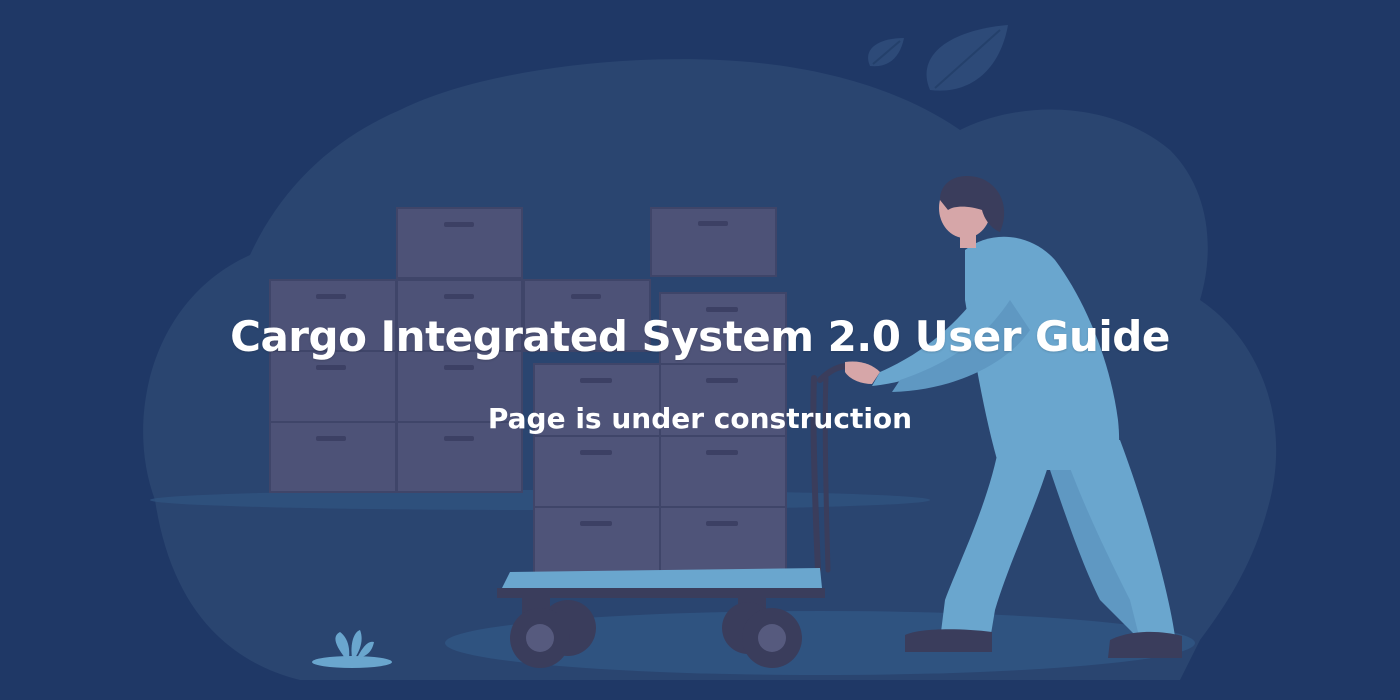  Describe the element at coordinates (700, 336) in the screenshot. I see `page-title: Cargo Integrated System 2.0 User Guide` at that location.